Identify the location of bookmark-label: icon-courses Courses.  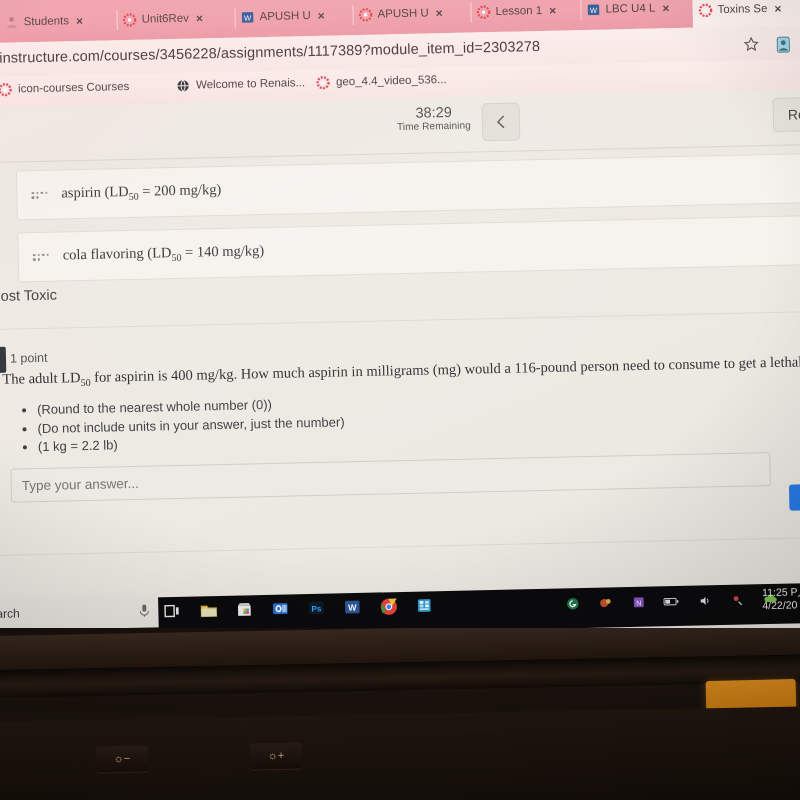
(73, 88).